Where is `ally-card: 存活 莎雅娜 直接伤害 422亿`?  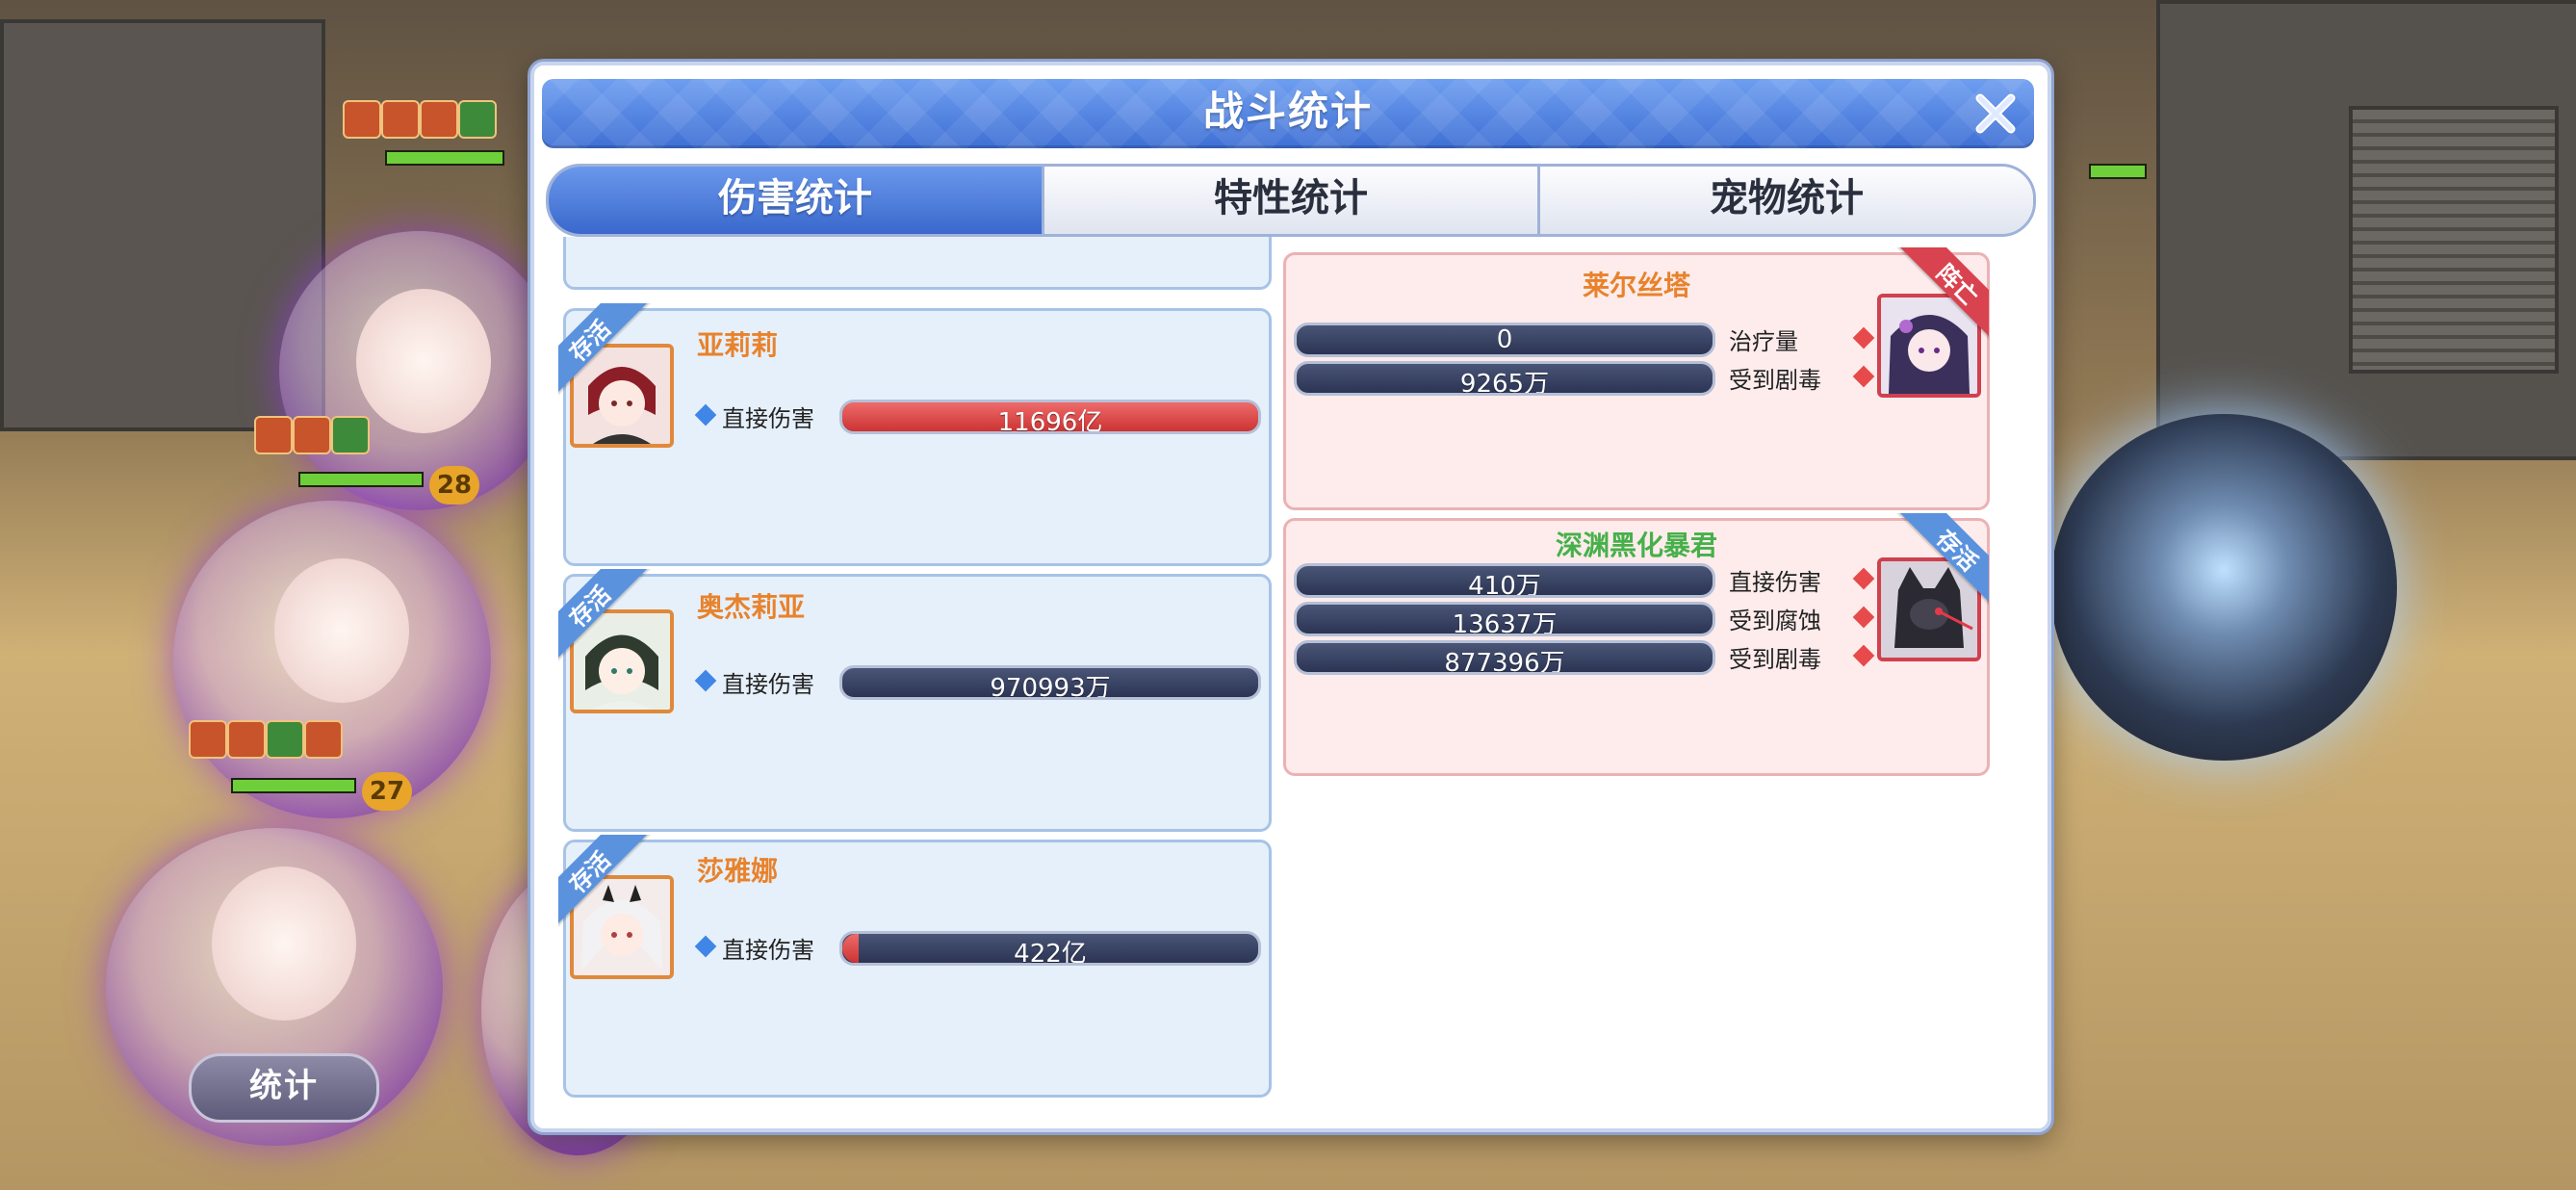
ally-card: 存活 莎雅娜 直接伤害 422亿 is located at coordinates (915, 967).